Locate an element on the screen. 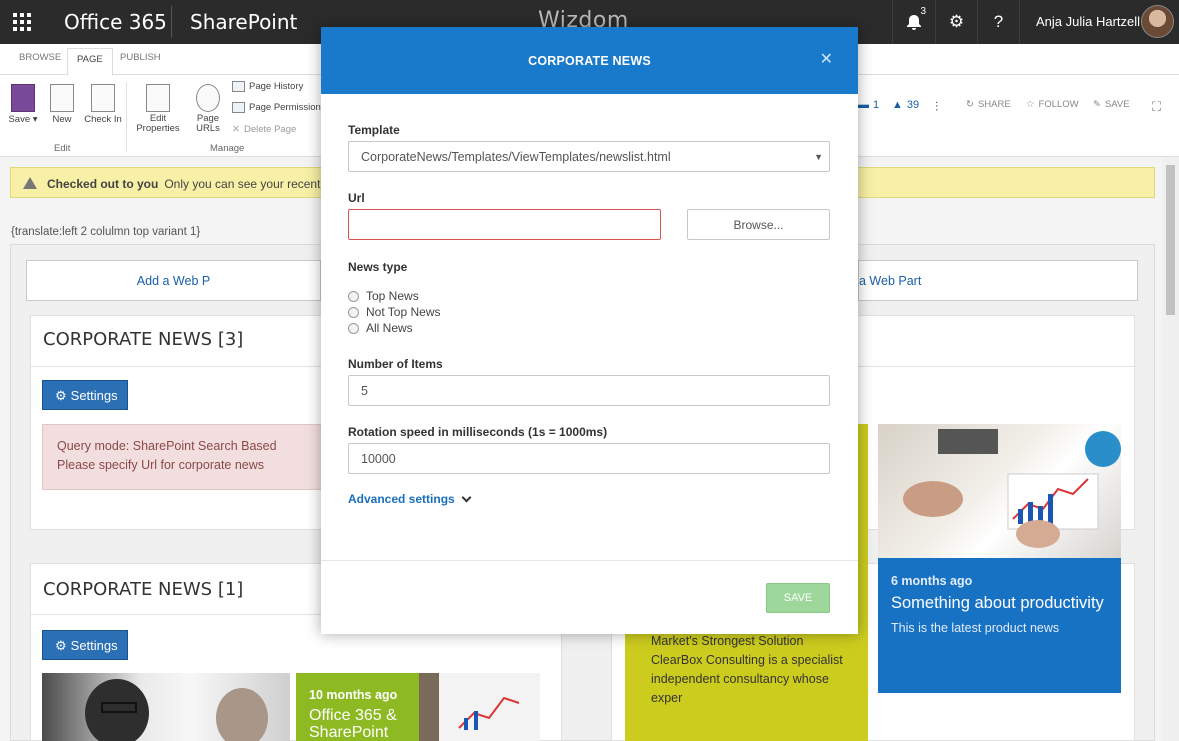 The width and height of the screenshot is (1179, 741). close-icon: ✕ is located at coordinates (826, 59).